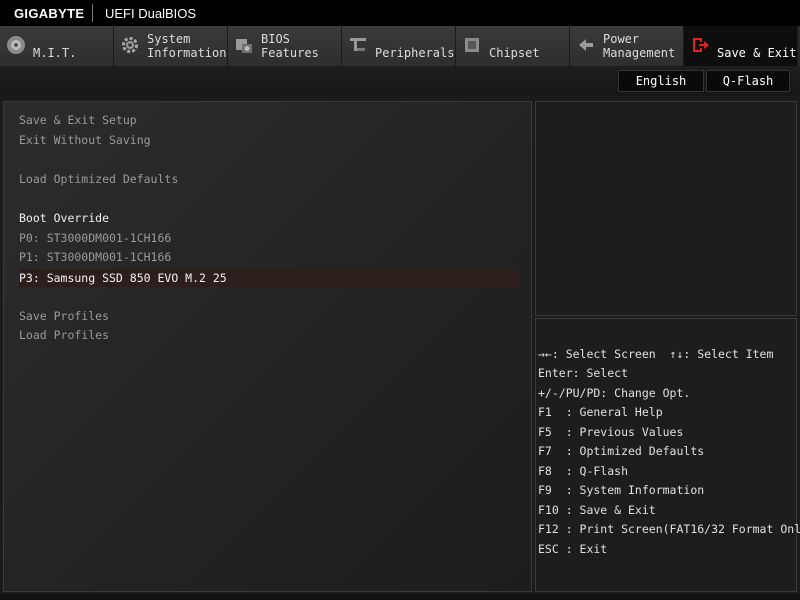 The width and height of the screenshot is (800, 600). What do you see at coordinates (621, 39) in the screenshot?
I see `tab-label-line1: Power` at bounding box center [621, 39].